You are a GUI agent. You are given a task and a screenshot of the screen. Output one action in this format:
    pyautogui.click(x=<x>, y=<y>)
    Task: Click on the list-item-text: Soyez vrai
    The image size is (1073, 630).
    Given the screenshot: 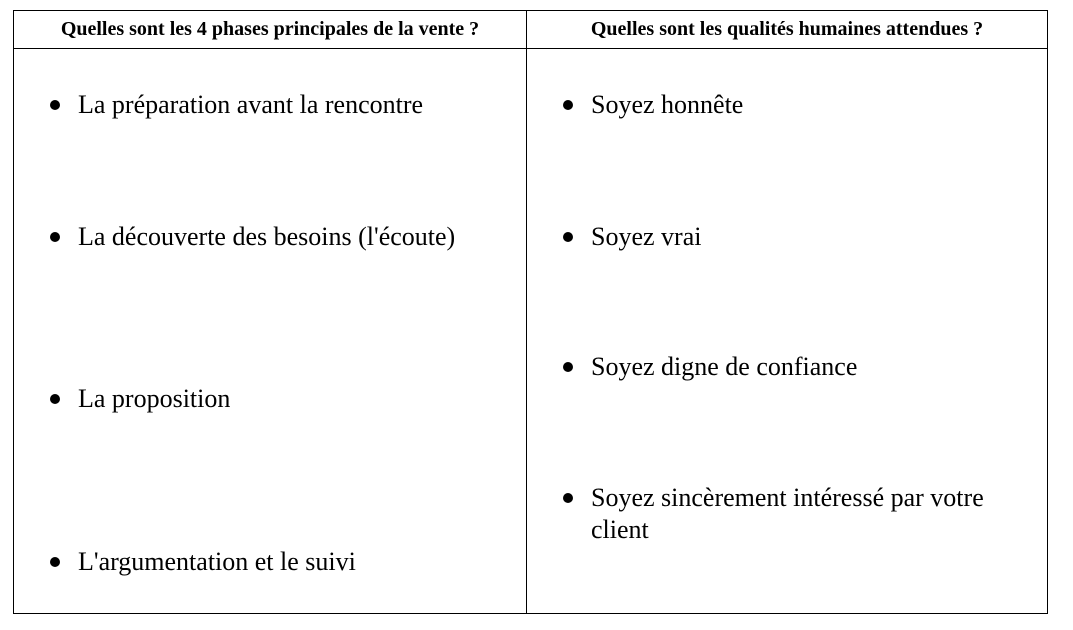 What is the action you would take?
    pyautogui.click(x=646, y=236)
    